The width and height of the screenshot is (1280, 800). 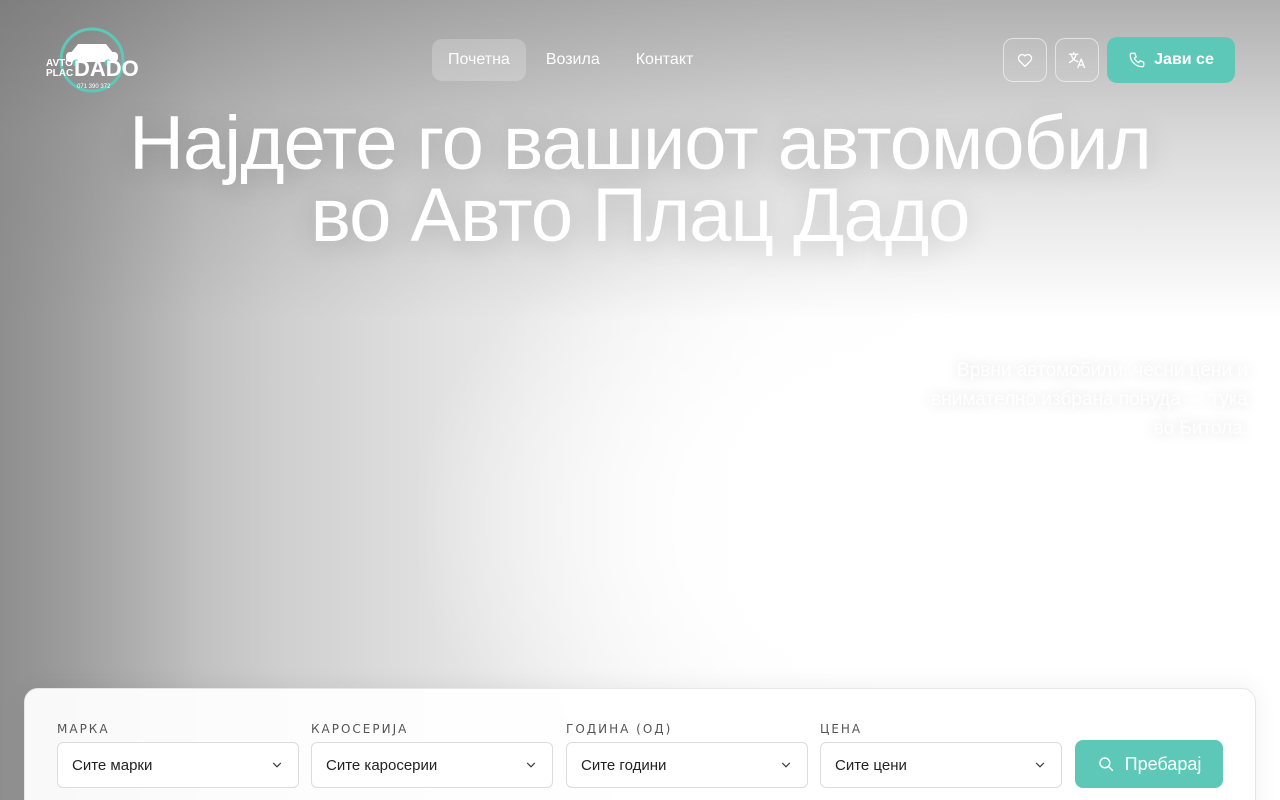 What do you see at coordinates (1105, 764) in the screenshot?
I see `search-icon` at bounding box center [1105, 764].